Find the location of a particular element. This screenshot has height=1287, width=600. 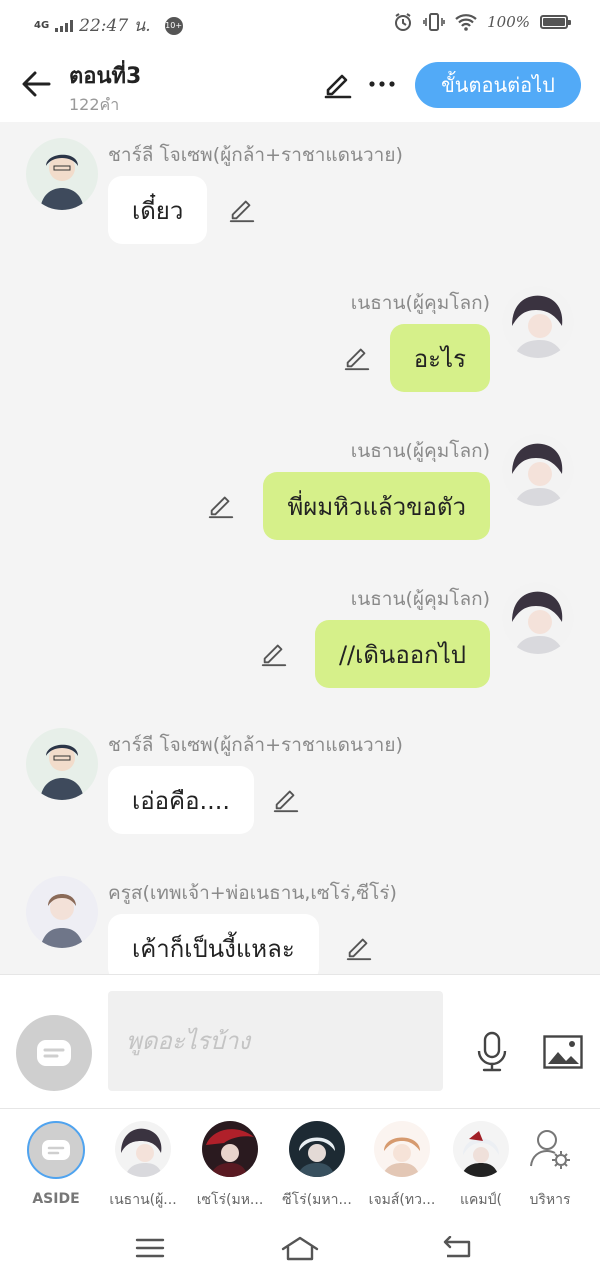

return-icon is located at coordinates (457, 1247).